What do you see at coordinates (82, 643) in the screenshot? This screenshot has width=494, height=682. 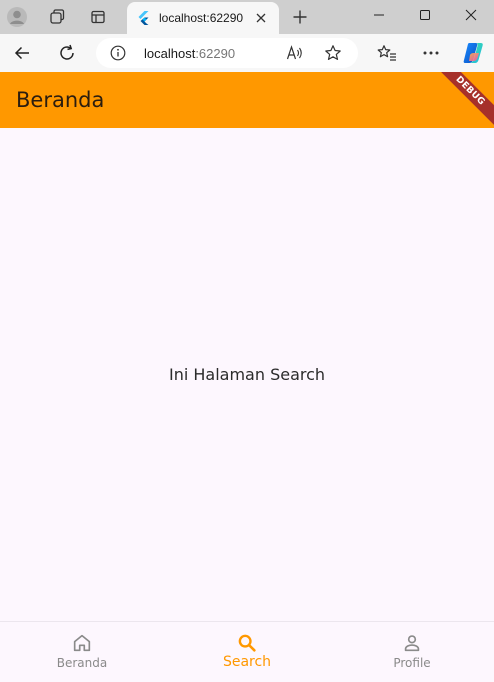 I see `home-icon` at bounding box center [82, 643].